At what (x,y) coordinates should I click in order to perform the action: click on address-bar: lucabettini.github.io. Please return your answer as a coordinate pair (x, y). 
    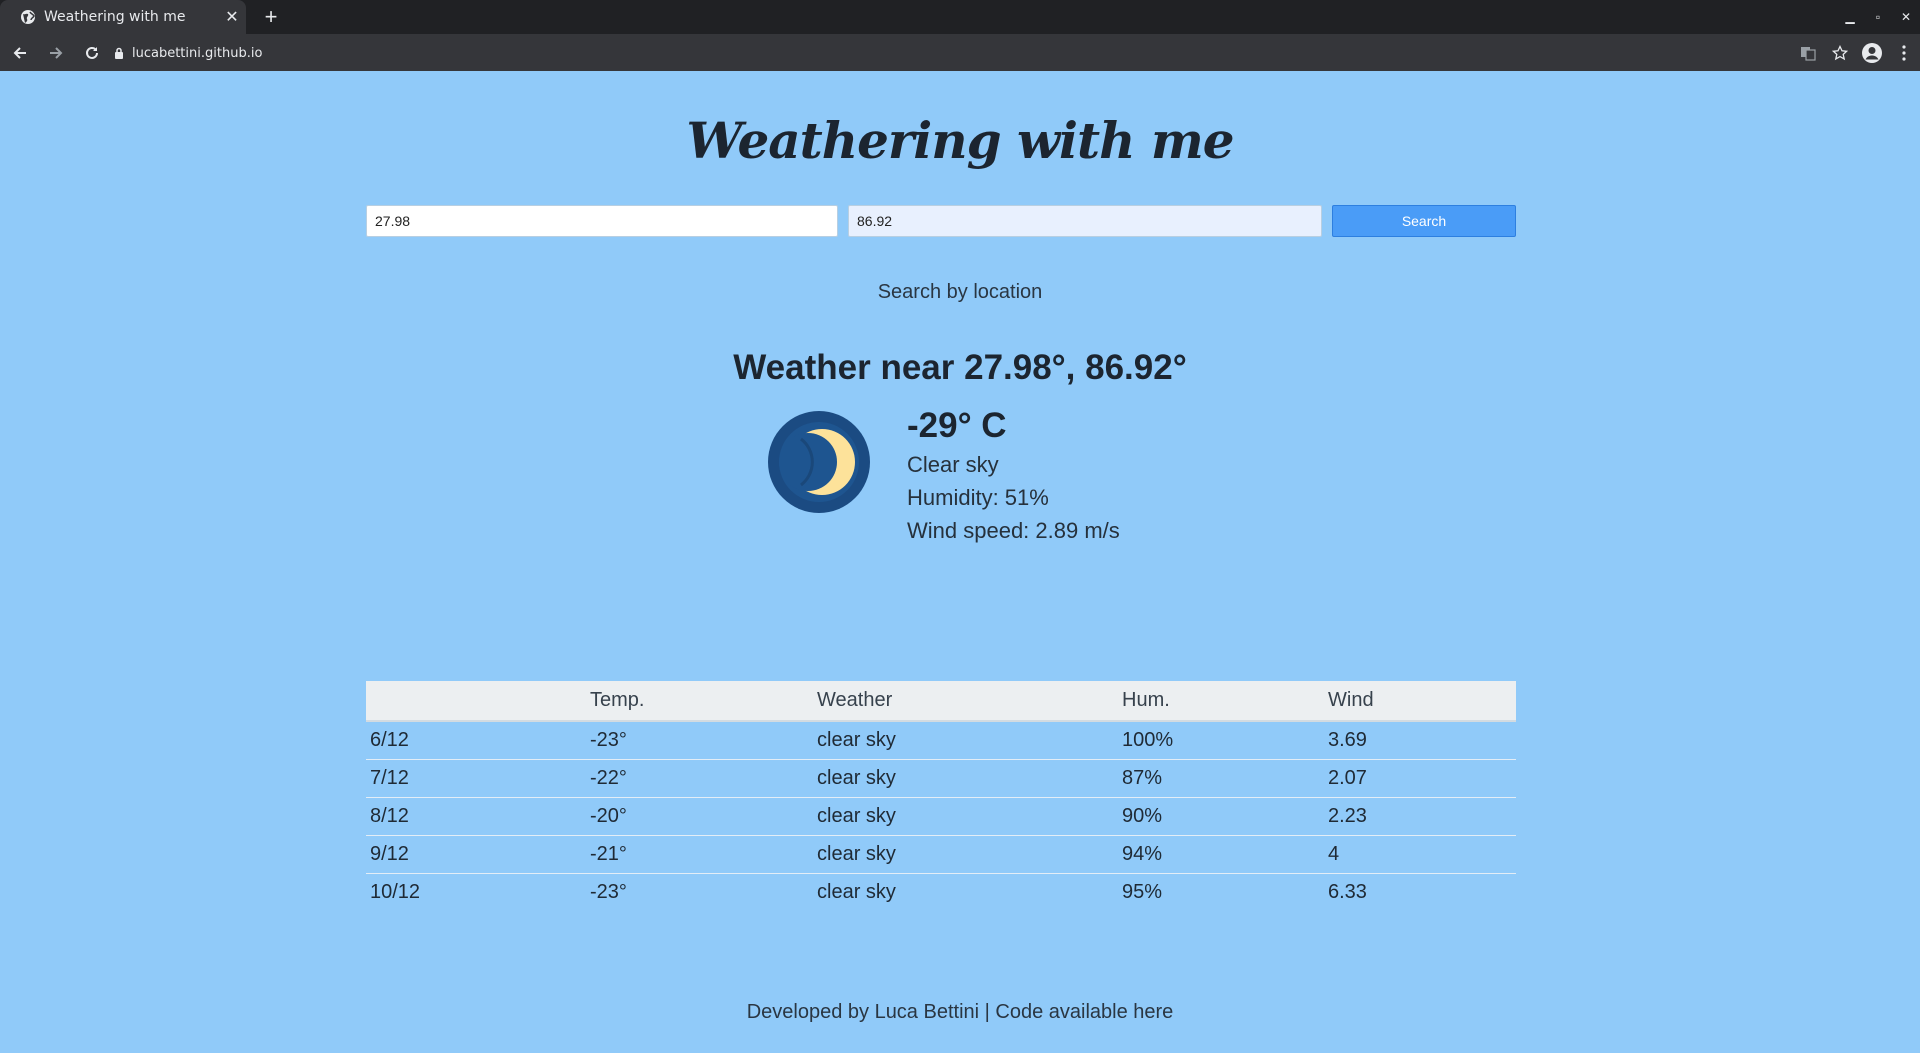
    Looking at the image, I should click on (934, 53).